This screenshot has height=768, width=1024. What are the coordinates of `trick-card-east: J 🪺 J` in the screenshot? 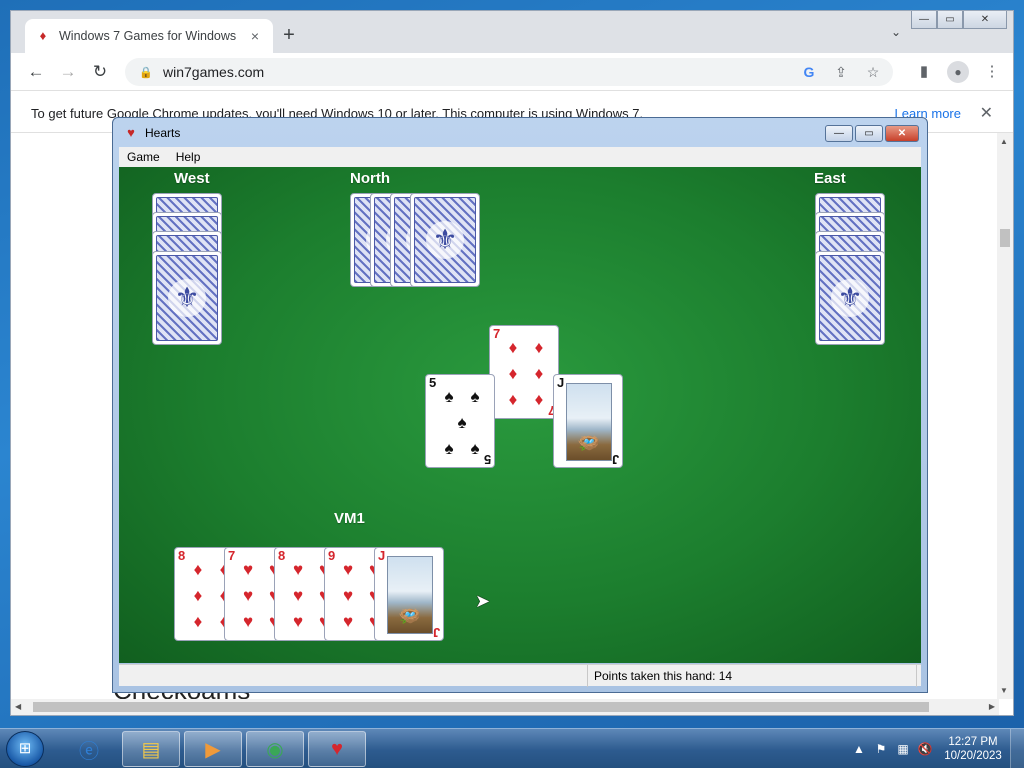 It's located at (588, 421).